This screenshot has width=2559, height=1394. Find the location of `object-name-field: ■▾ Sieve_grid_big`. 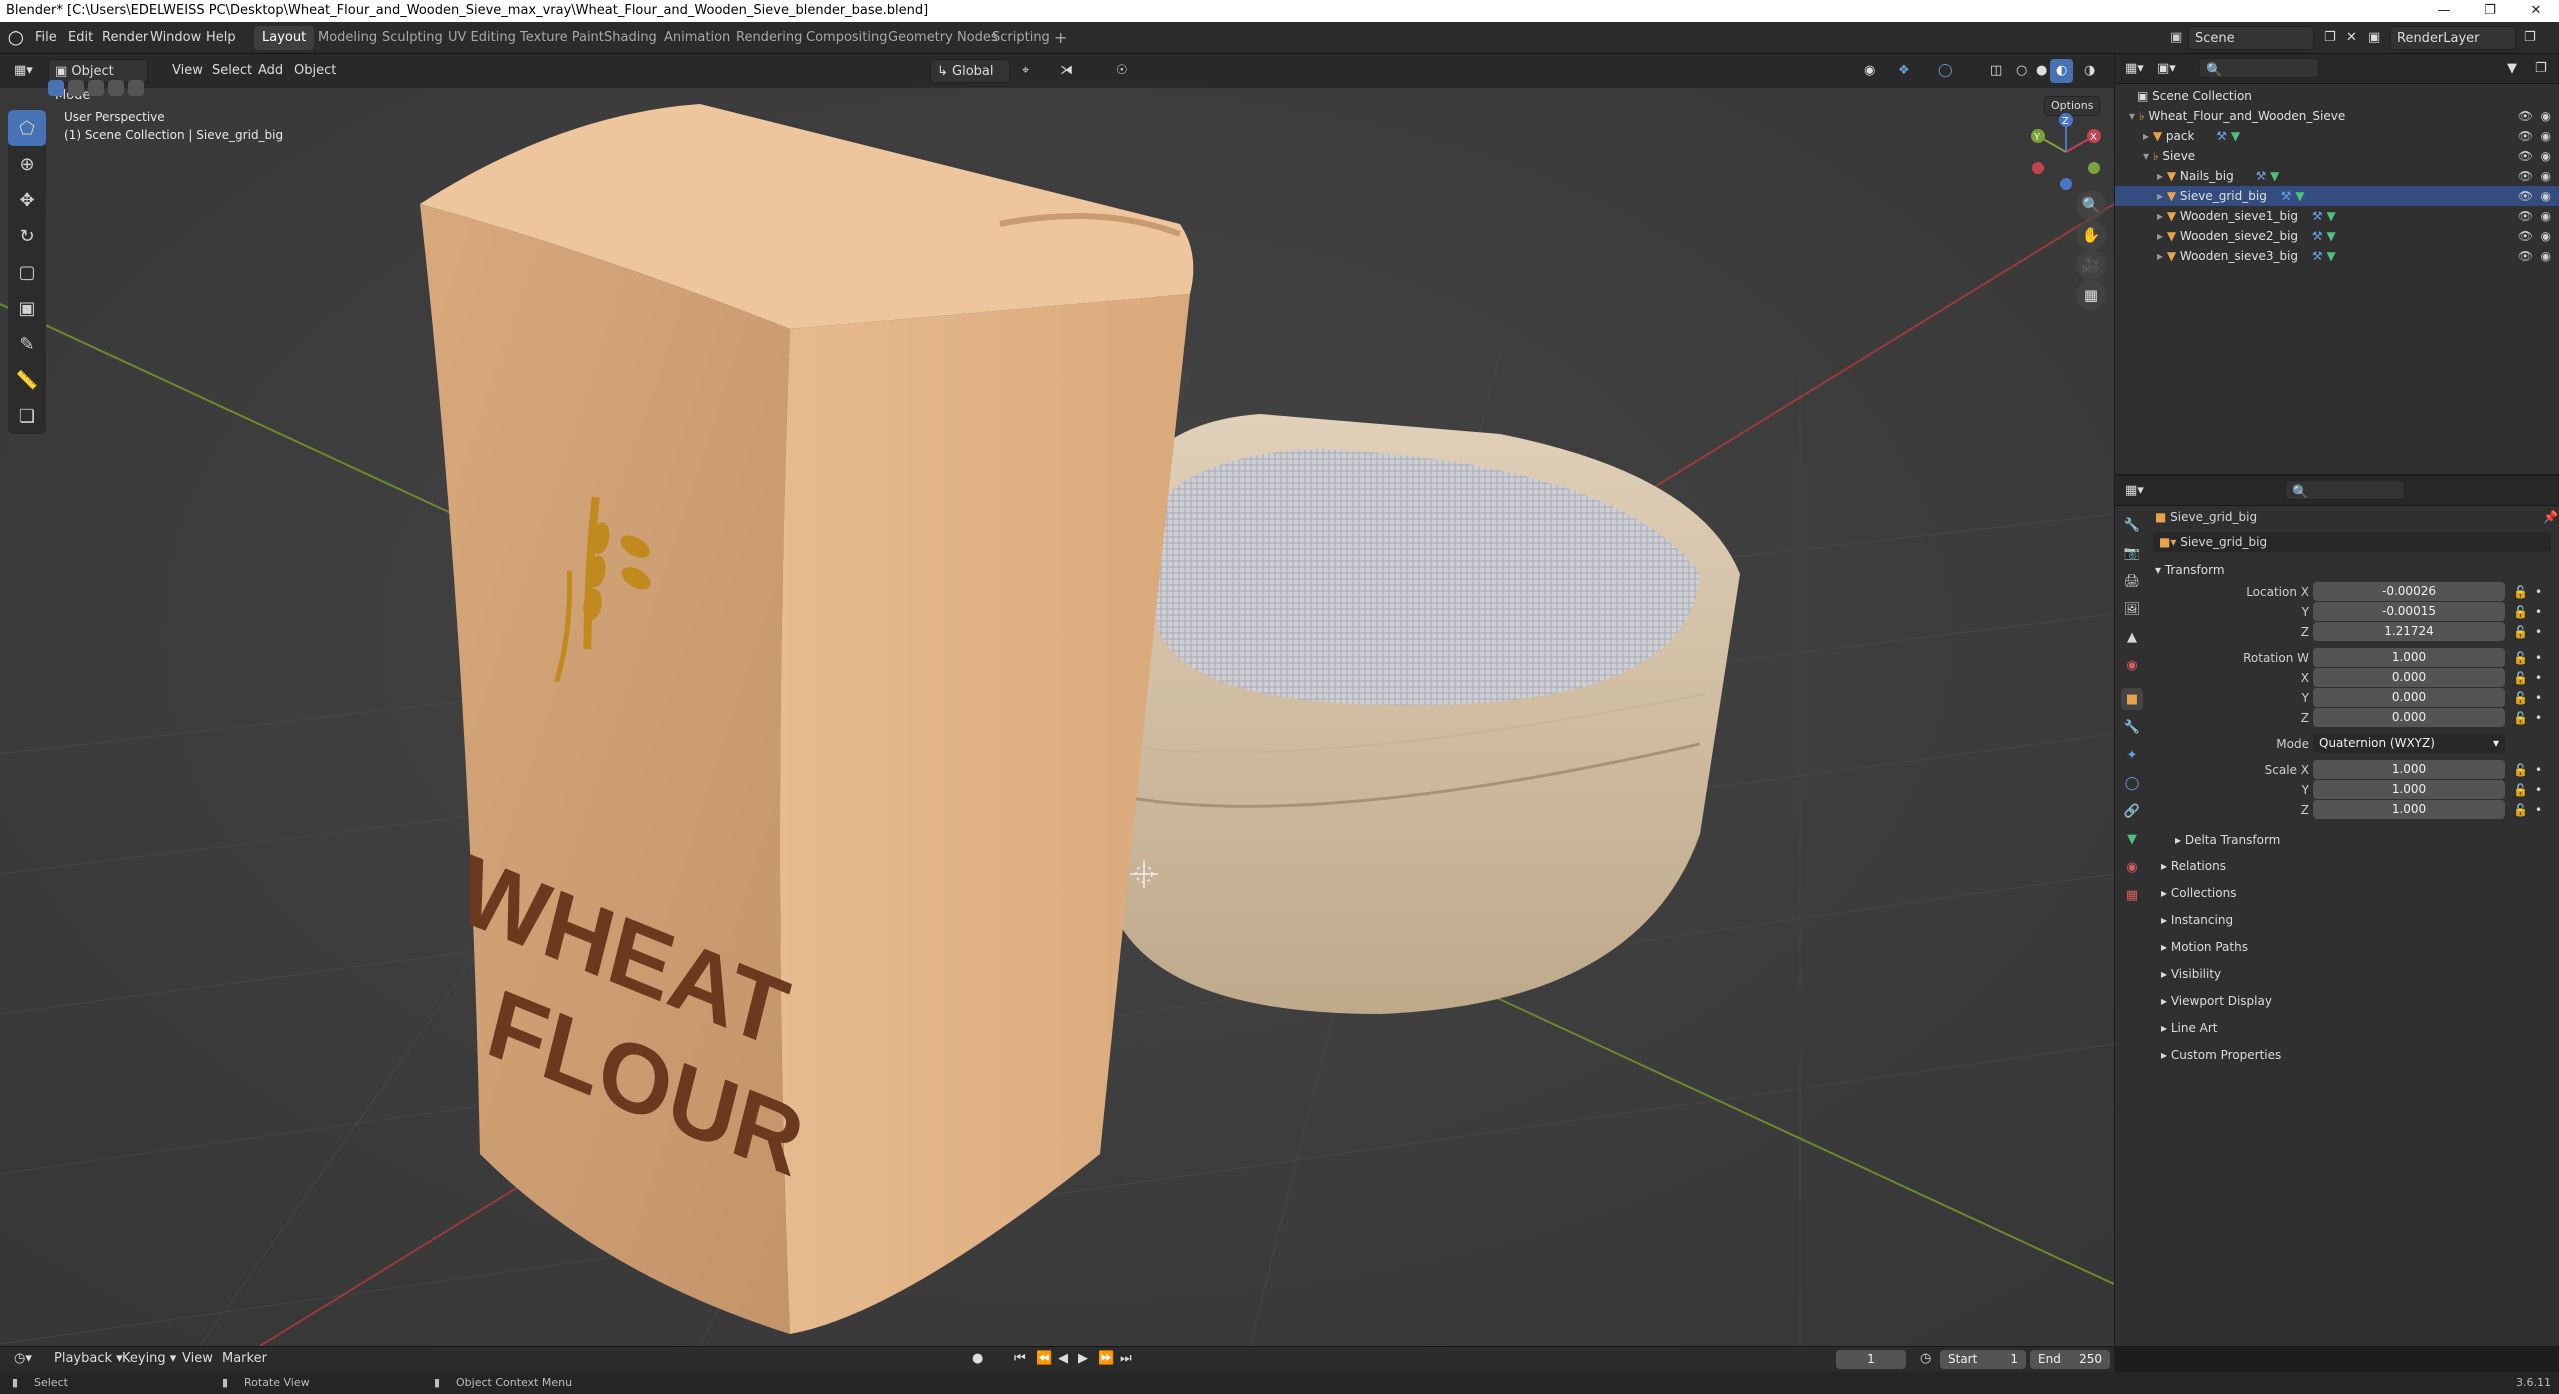

object-name-field: ■▾ Sieve_grid_big is located at coordinates (2352, 542).